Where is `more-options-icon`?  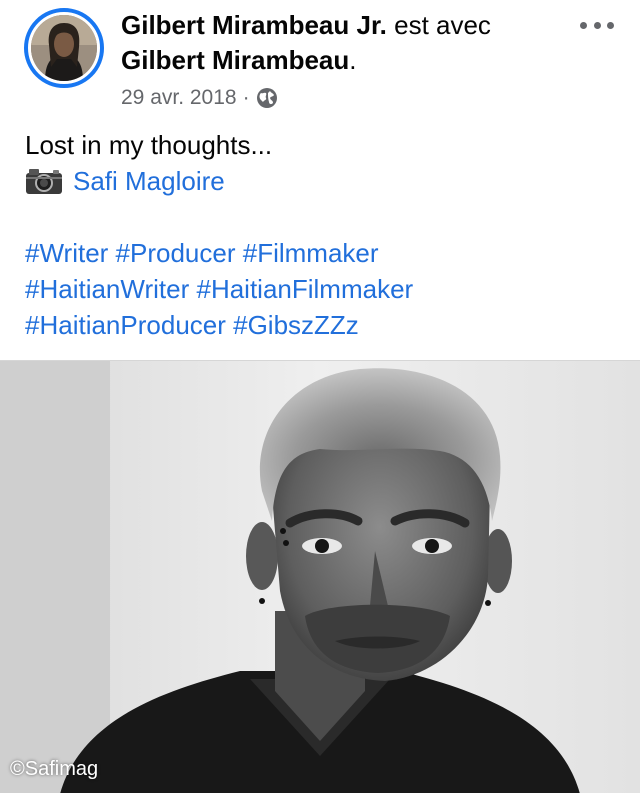 more-options-icon is located at coordinates (597, 25).